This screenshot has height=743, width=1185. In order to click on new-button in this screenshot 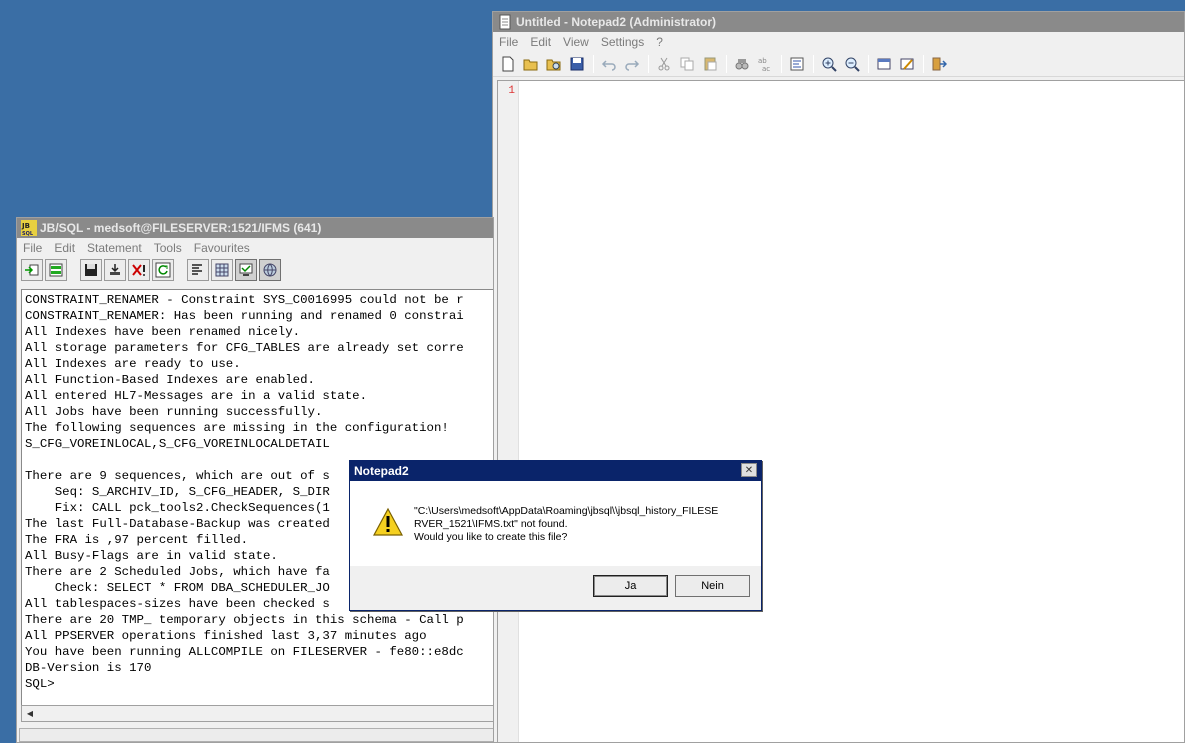, I will do `click(508, 64)`.